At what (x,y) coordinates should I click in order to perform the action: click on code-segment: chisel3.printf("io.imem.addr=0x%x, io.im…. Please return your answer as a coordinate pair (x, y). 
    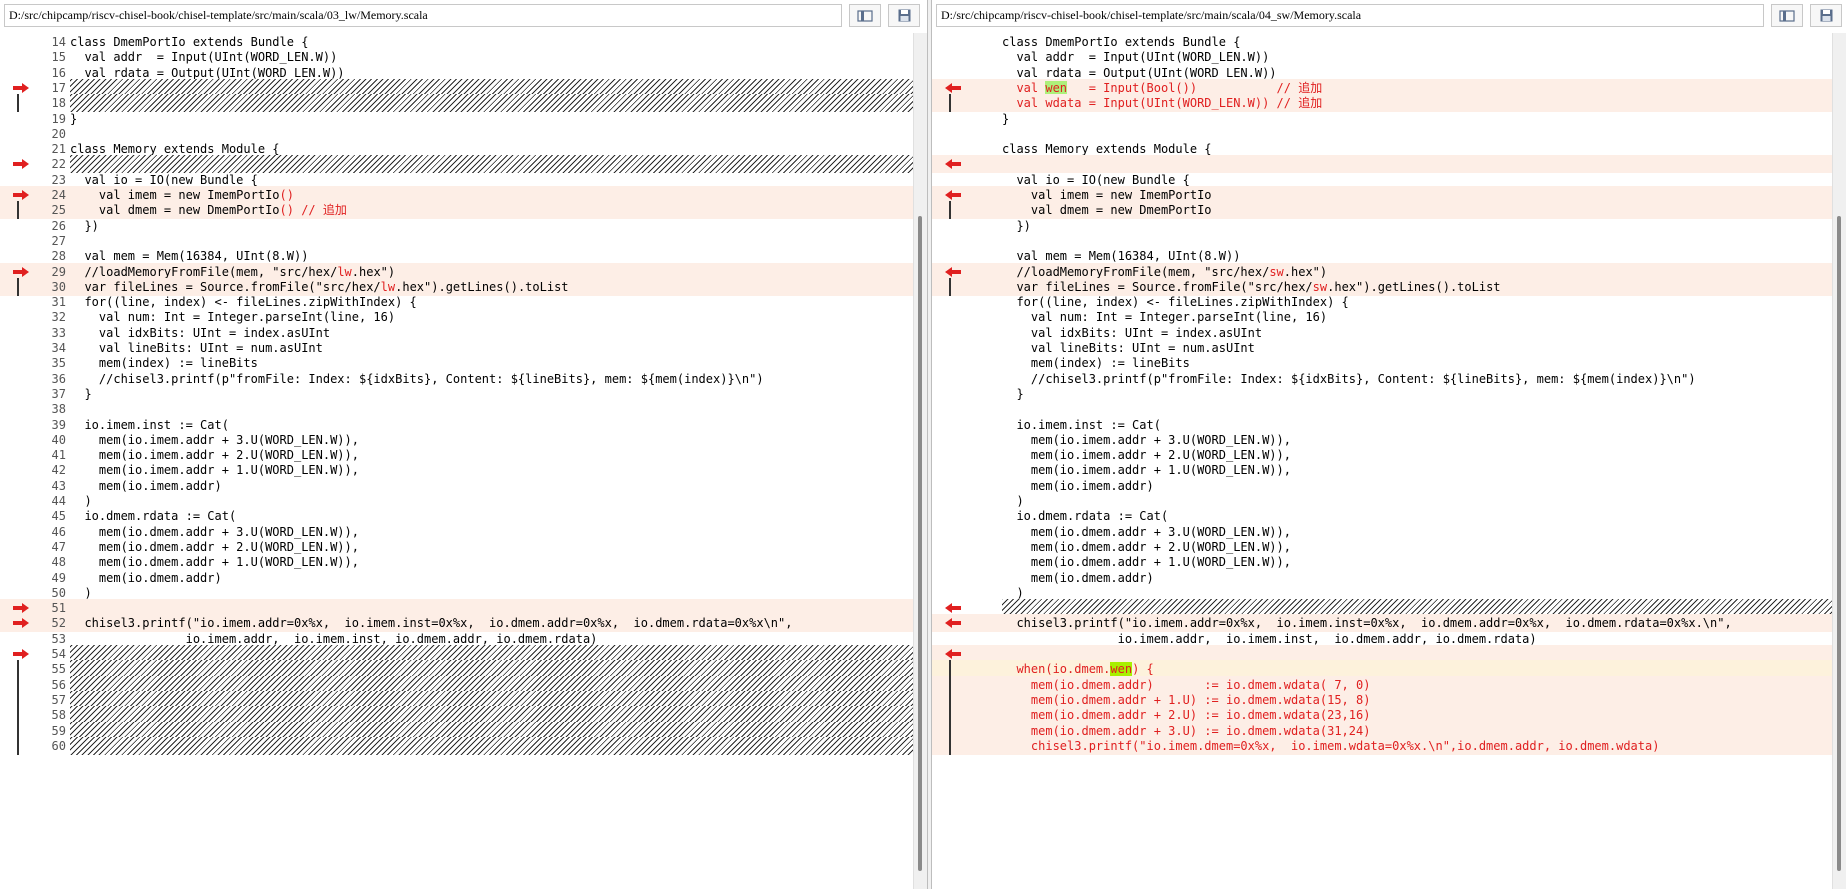
    Looking at the image, I should click on (431, 623).